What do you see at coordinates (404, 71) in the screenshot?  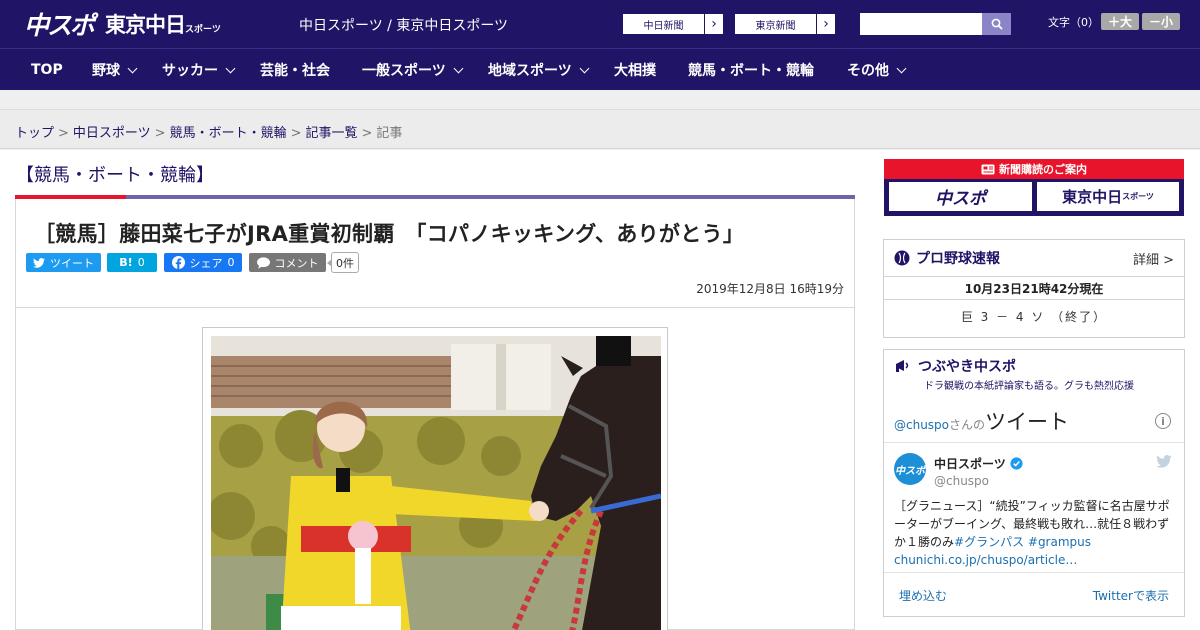 I see `nav-label: 一般スポーツ` at bounding box center [404, 71].